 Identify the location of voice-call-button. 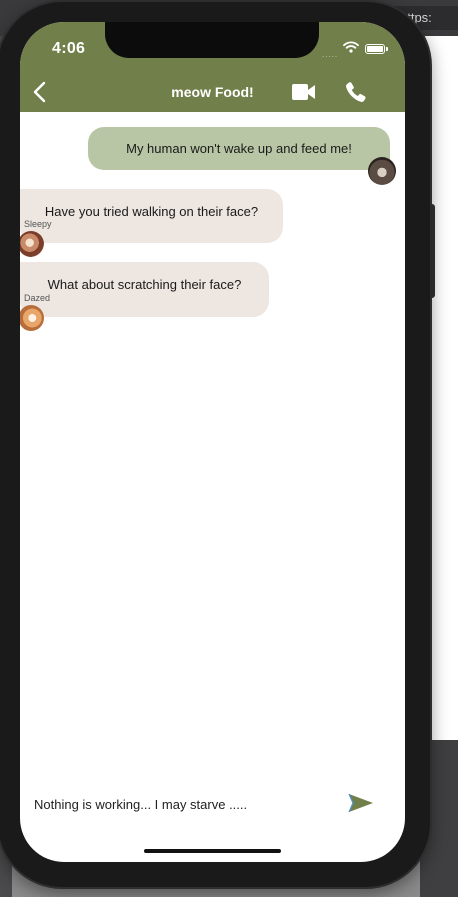
(356, 92).